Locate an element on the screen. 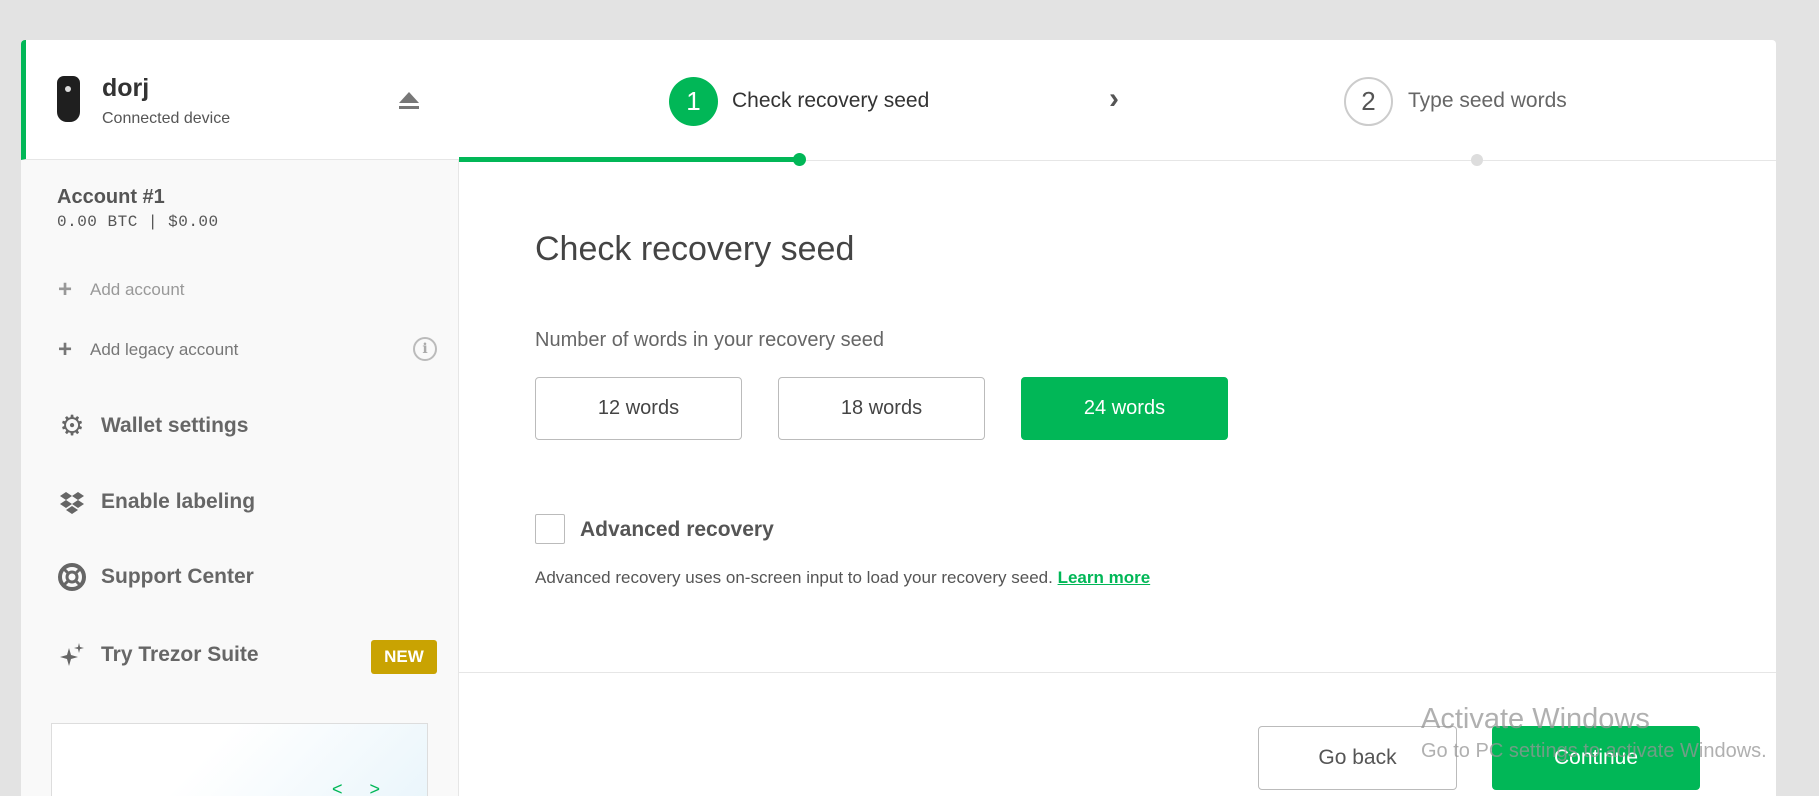 This screenshot has width=1819, height=796. promo-next-button: > is located at coordinates (375, 787).